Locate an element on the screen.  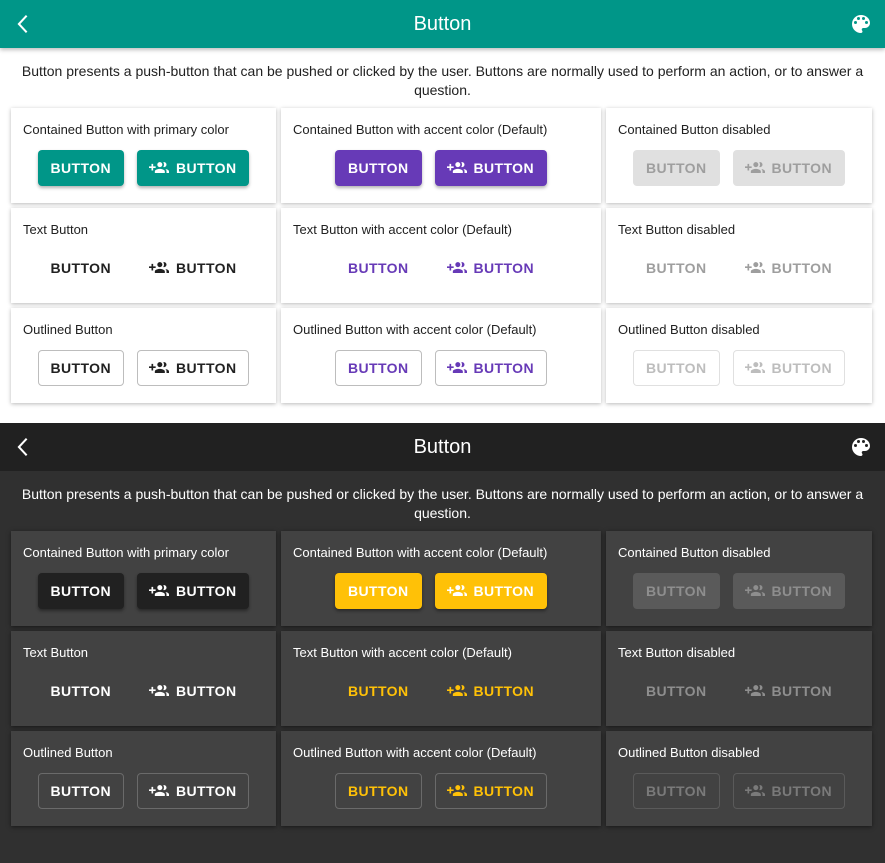
card-outlined-disabled: Outlined Button disabled BUTTON BUTTON is located at coordinates (739, 355).